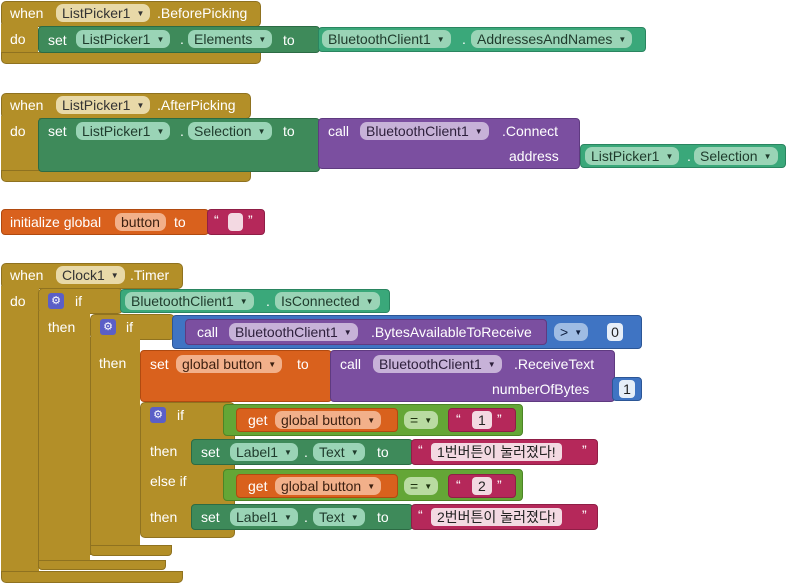 The height and width of the screenshot is (583, 787). What do you see at coordinates (482, 486) in the screenshot?
I see `text-value-field: 2` at bounding box center [482, 486].